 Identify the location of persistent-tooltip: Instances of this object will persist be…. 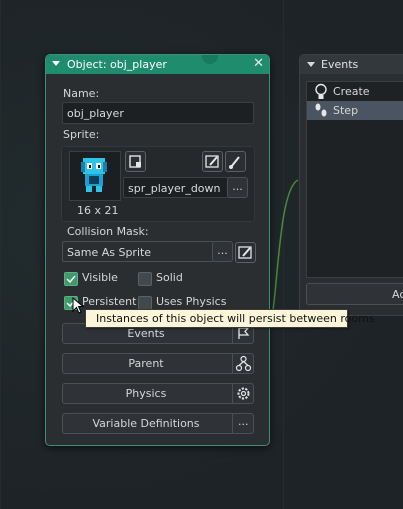
(230, 318).